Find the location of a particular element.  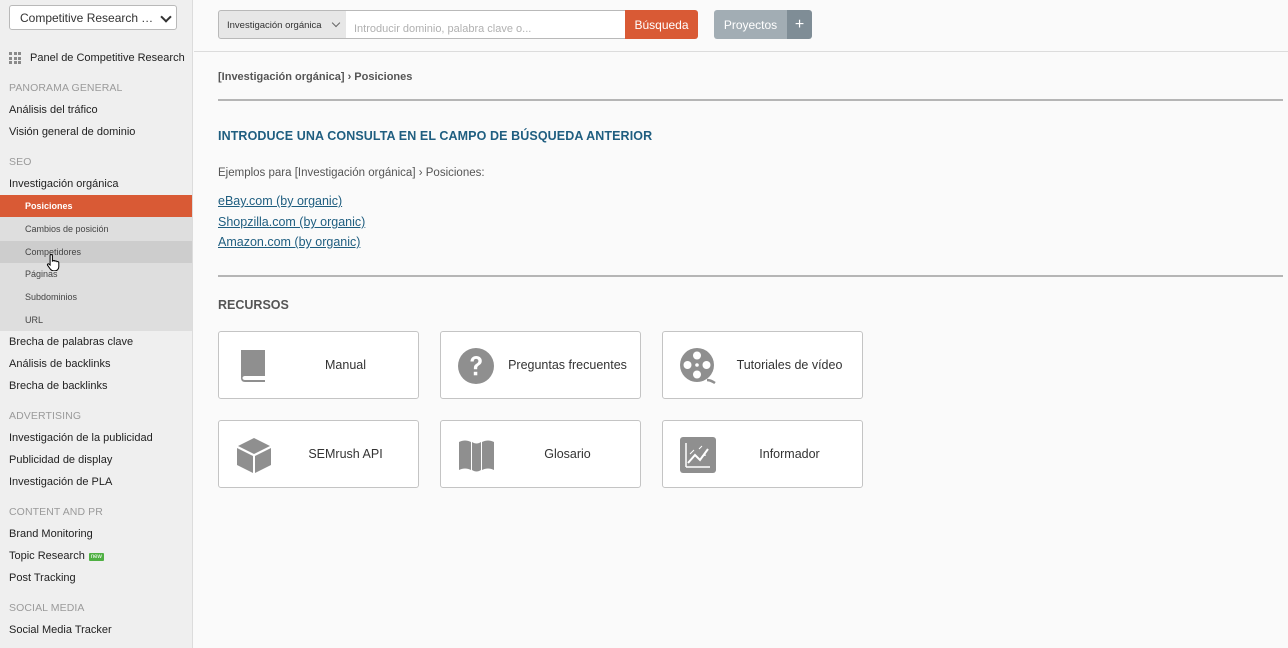

sidebar-subitem-position-changes: Cambios de posición is located at coordinates (96, 229).